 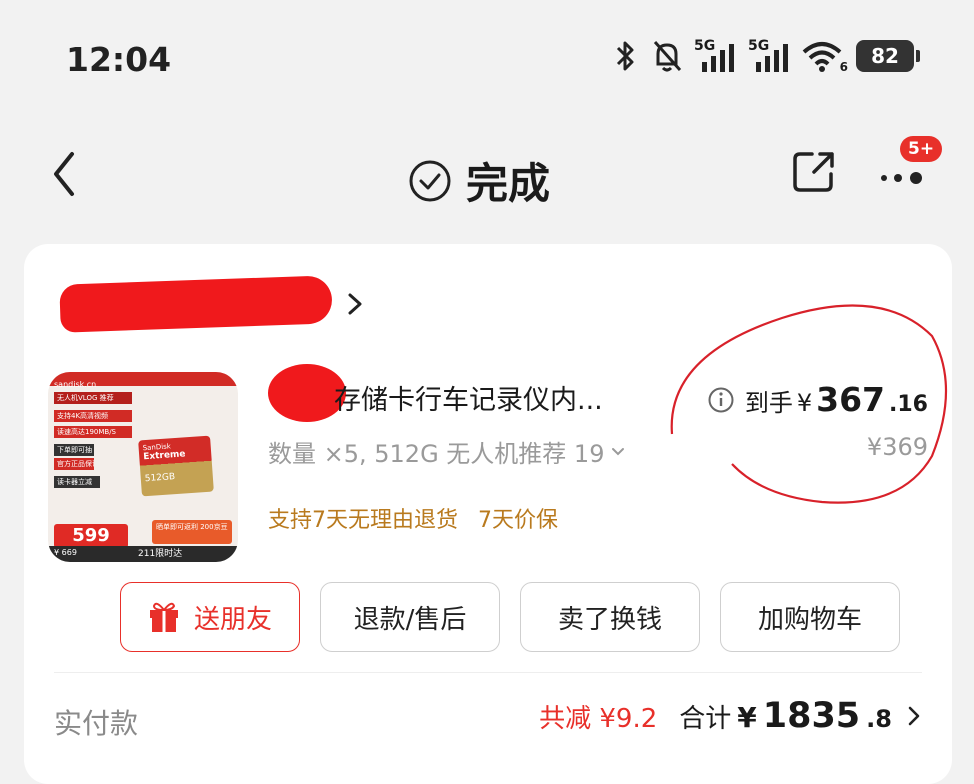 What do you see at coordinates (96, 723) in the screenshot?
I see `payment-label: 实付款` at bounding box center [96, 723].